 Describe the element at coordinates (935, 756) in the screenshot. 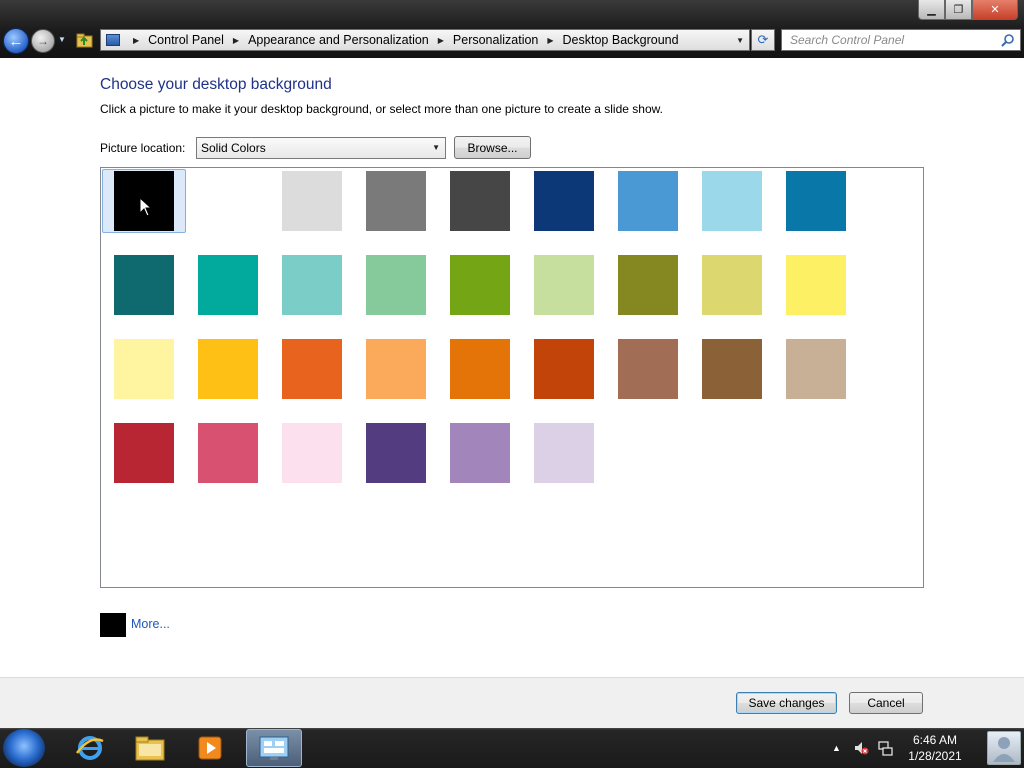

I see `clock-date: 1/28/2021` at that location.